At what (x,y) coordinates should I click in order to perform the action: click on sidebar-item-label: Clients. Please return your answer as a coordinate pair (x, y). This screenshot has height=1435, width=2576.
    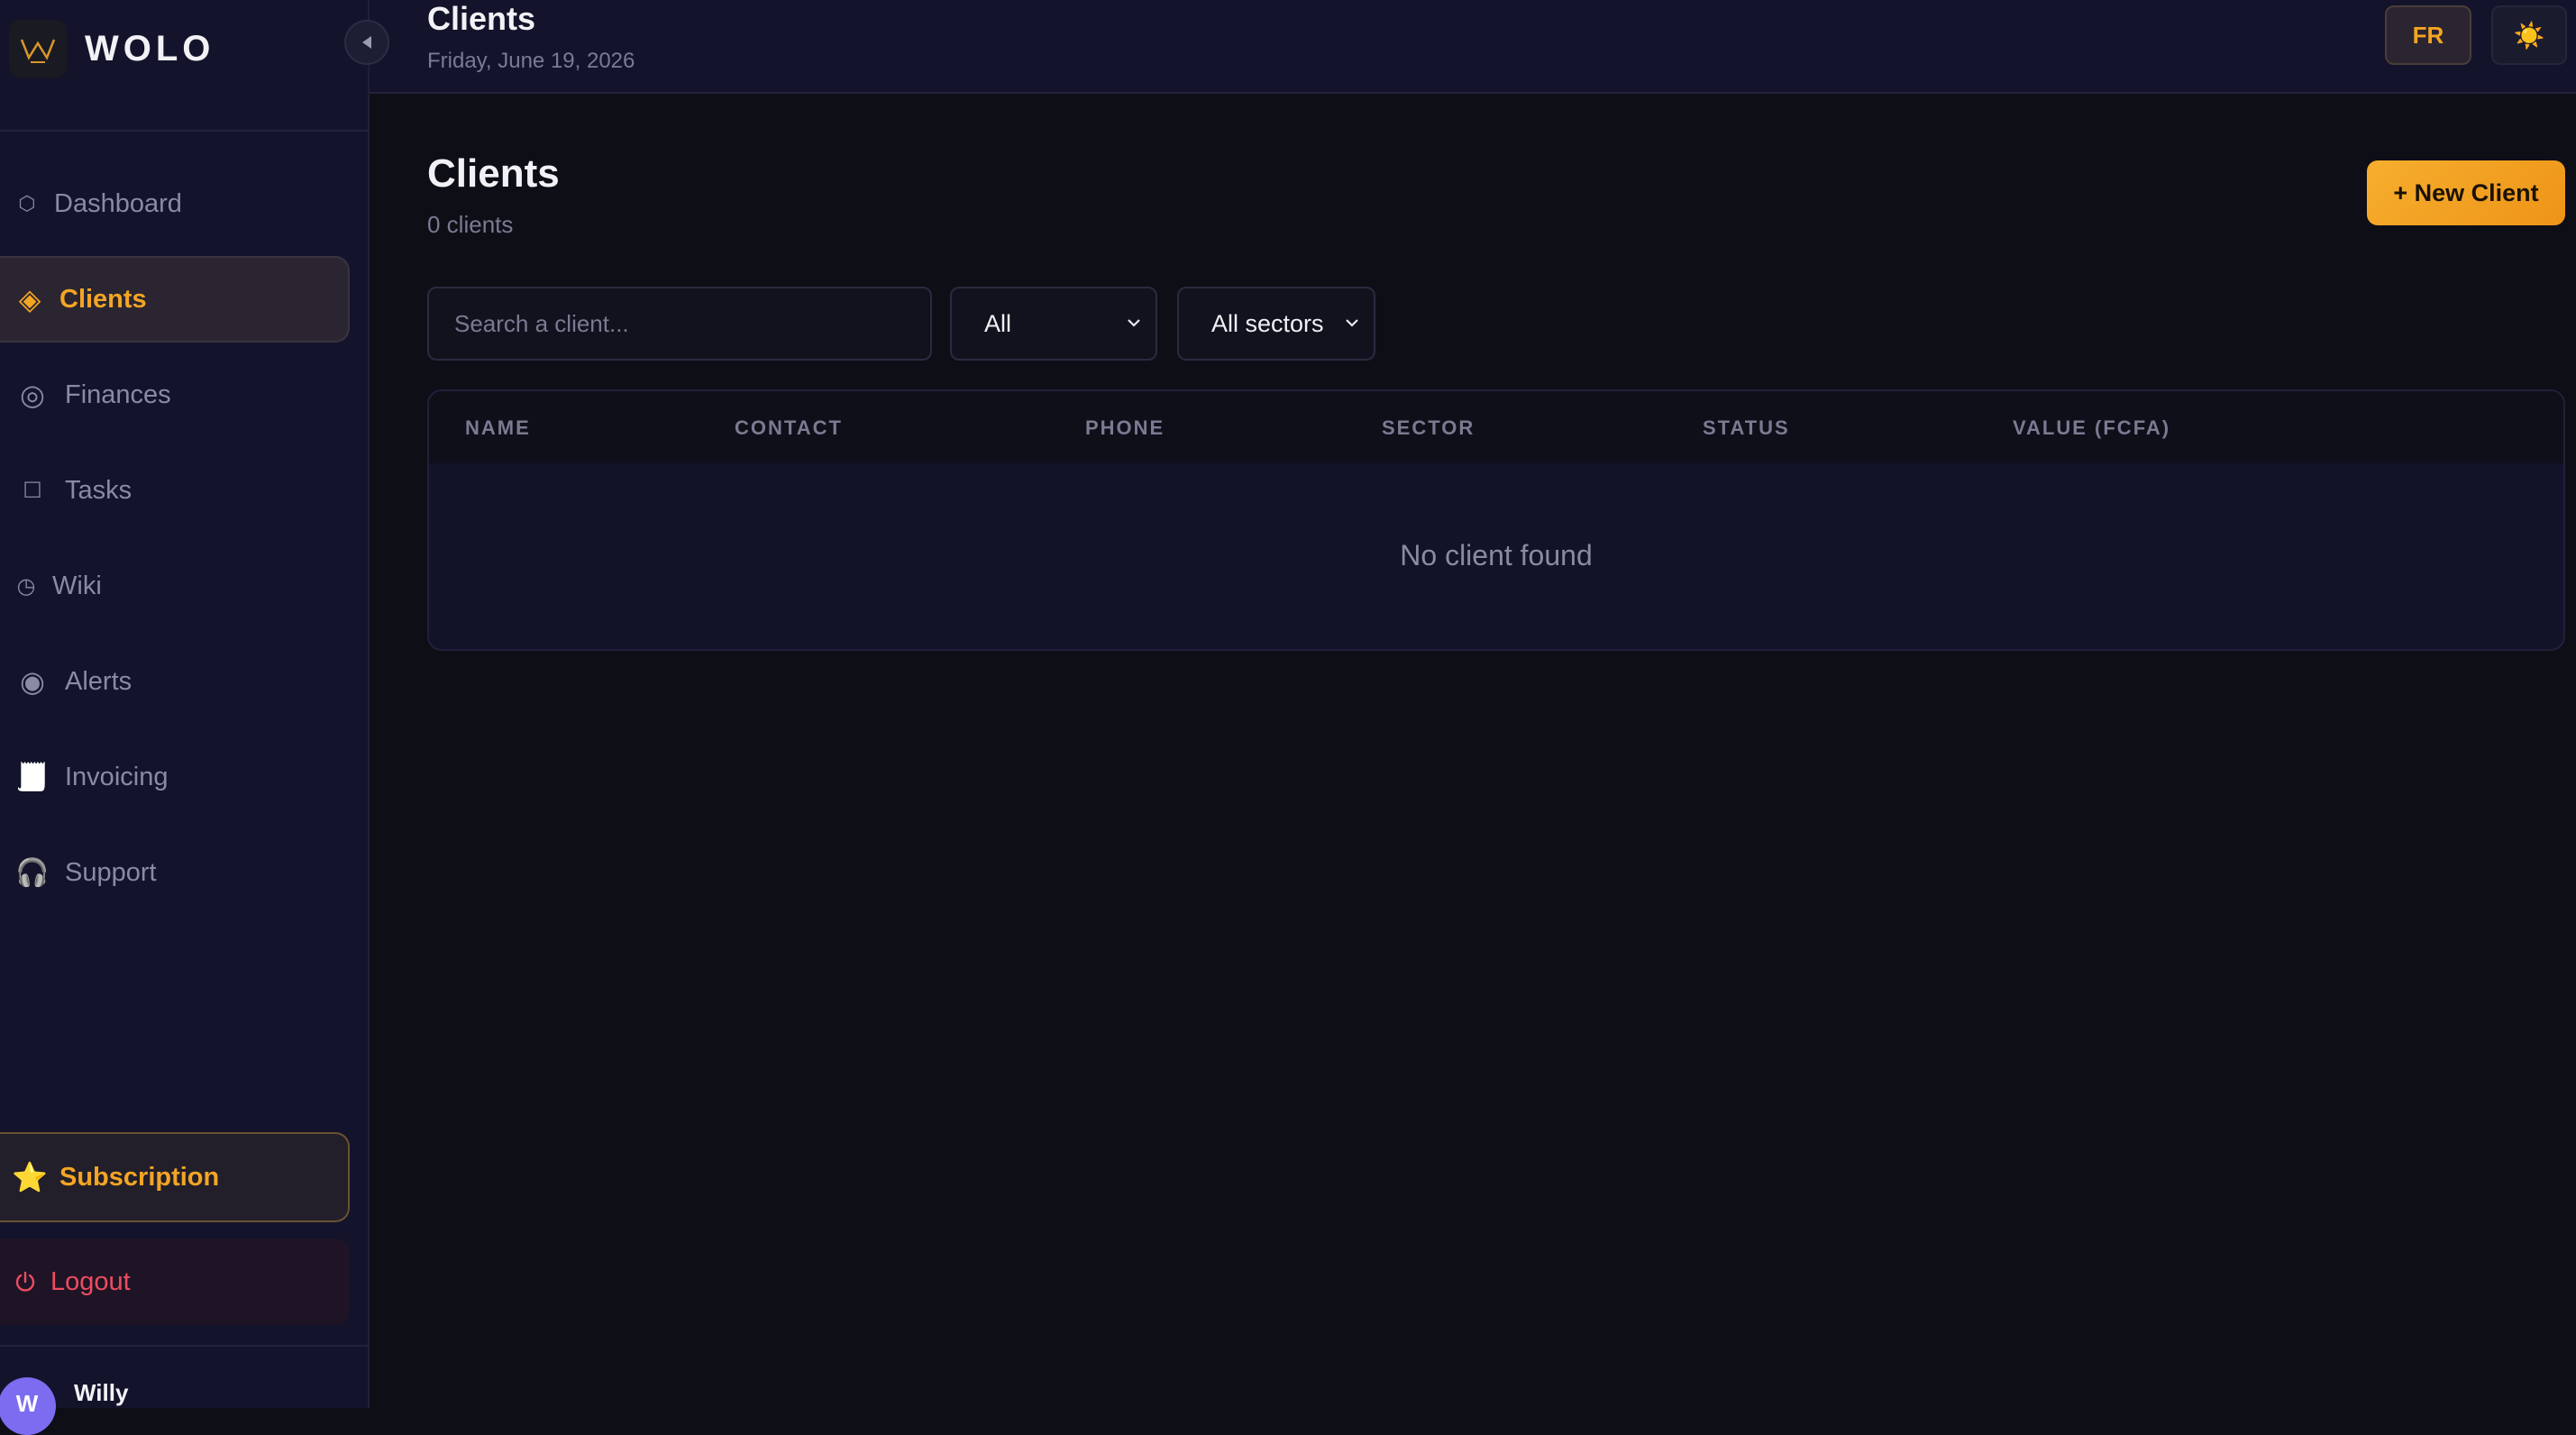
    Looking at the image, I should click on (103, 299).